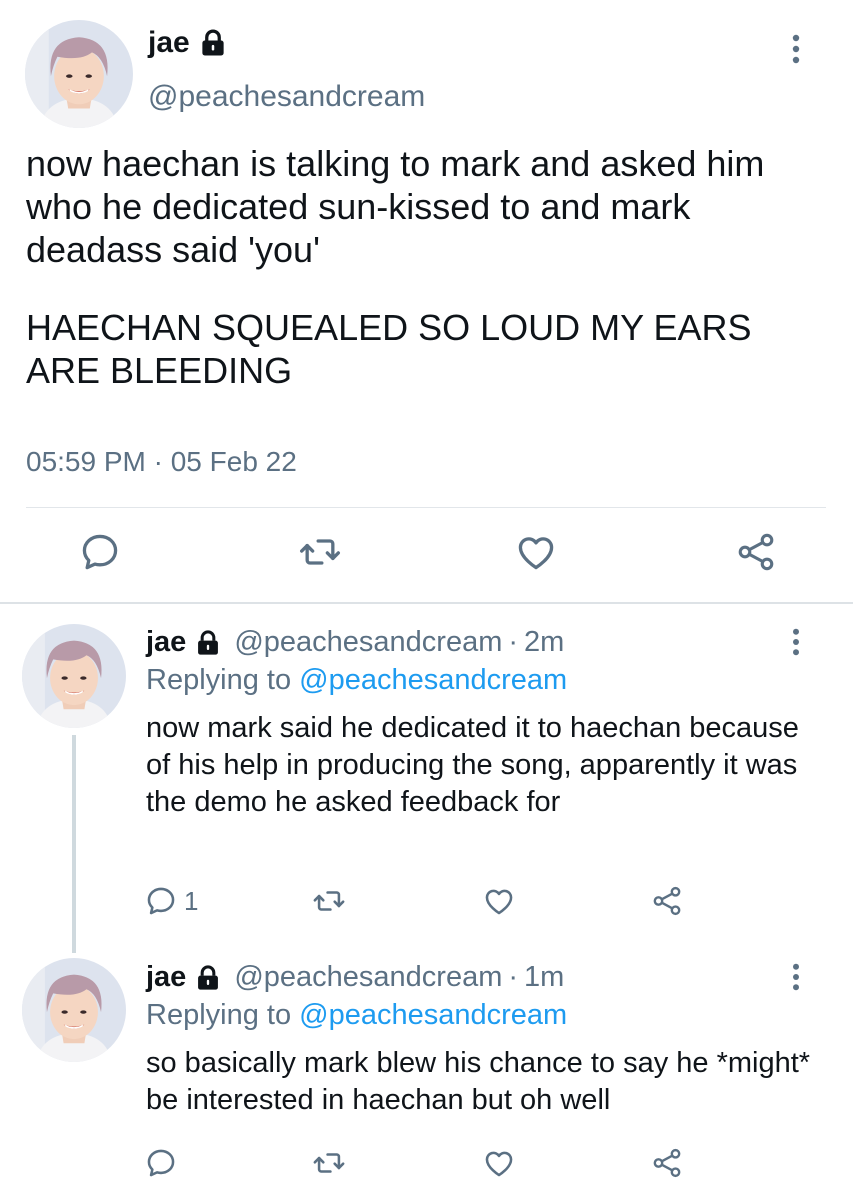  What do you see at coordinates (426, 507) in the screenshot?
I see `divider` at bounding box center [426, 507].